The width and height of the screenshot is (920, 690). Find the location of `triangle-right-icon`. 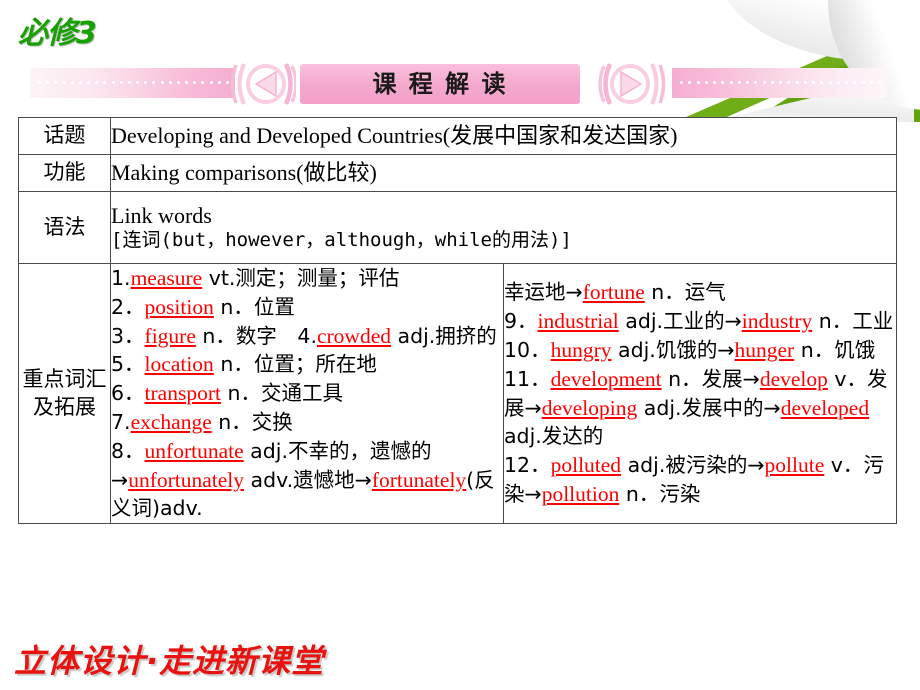

triangle-right-icon is located at coordinates (632, 84).